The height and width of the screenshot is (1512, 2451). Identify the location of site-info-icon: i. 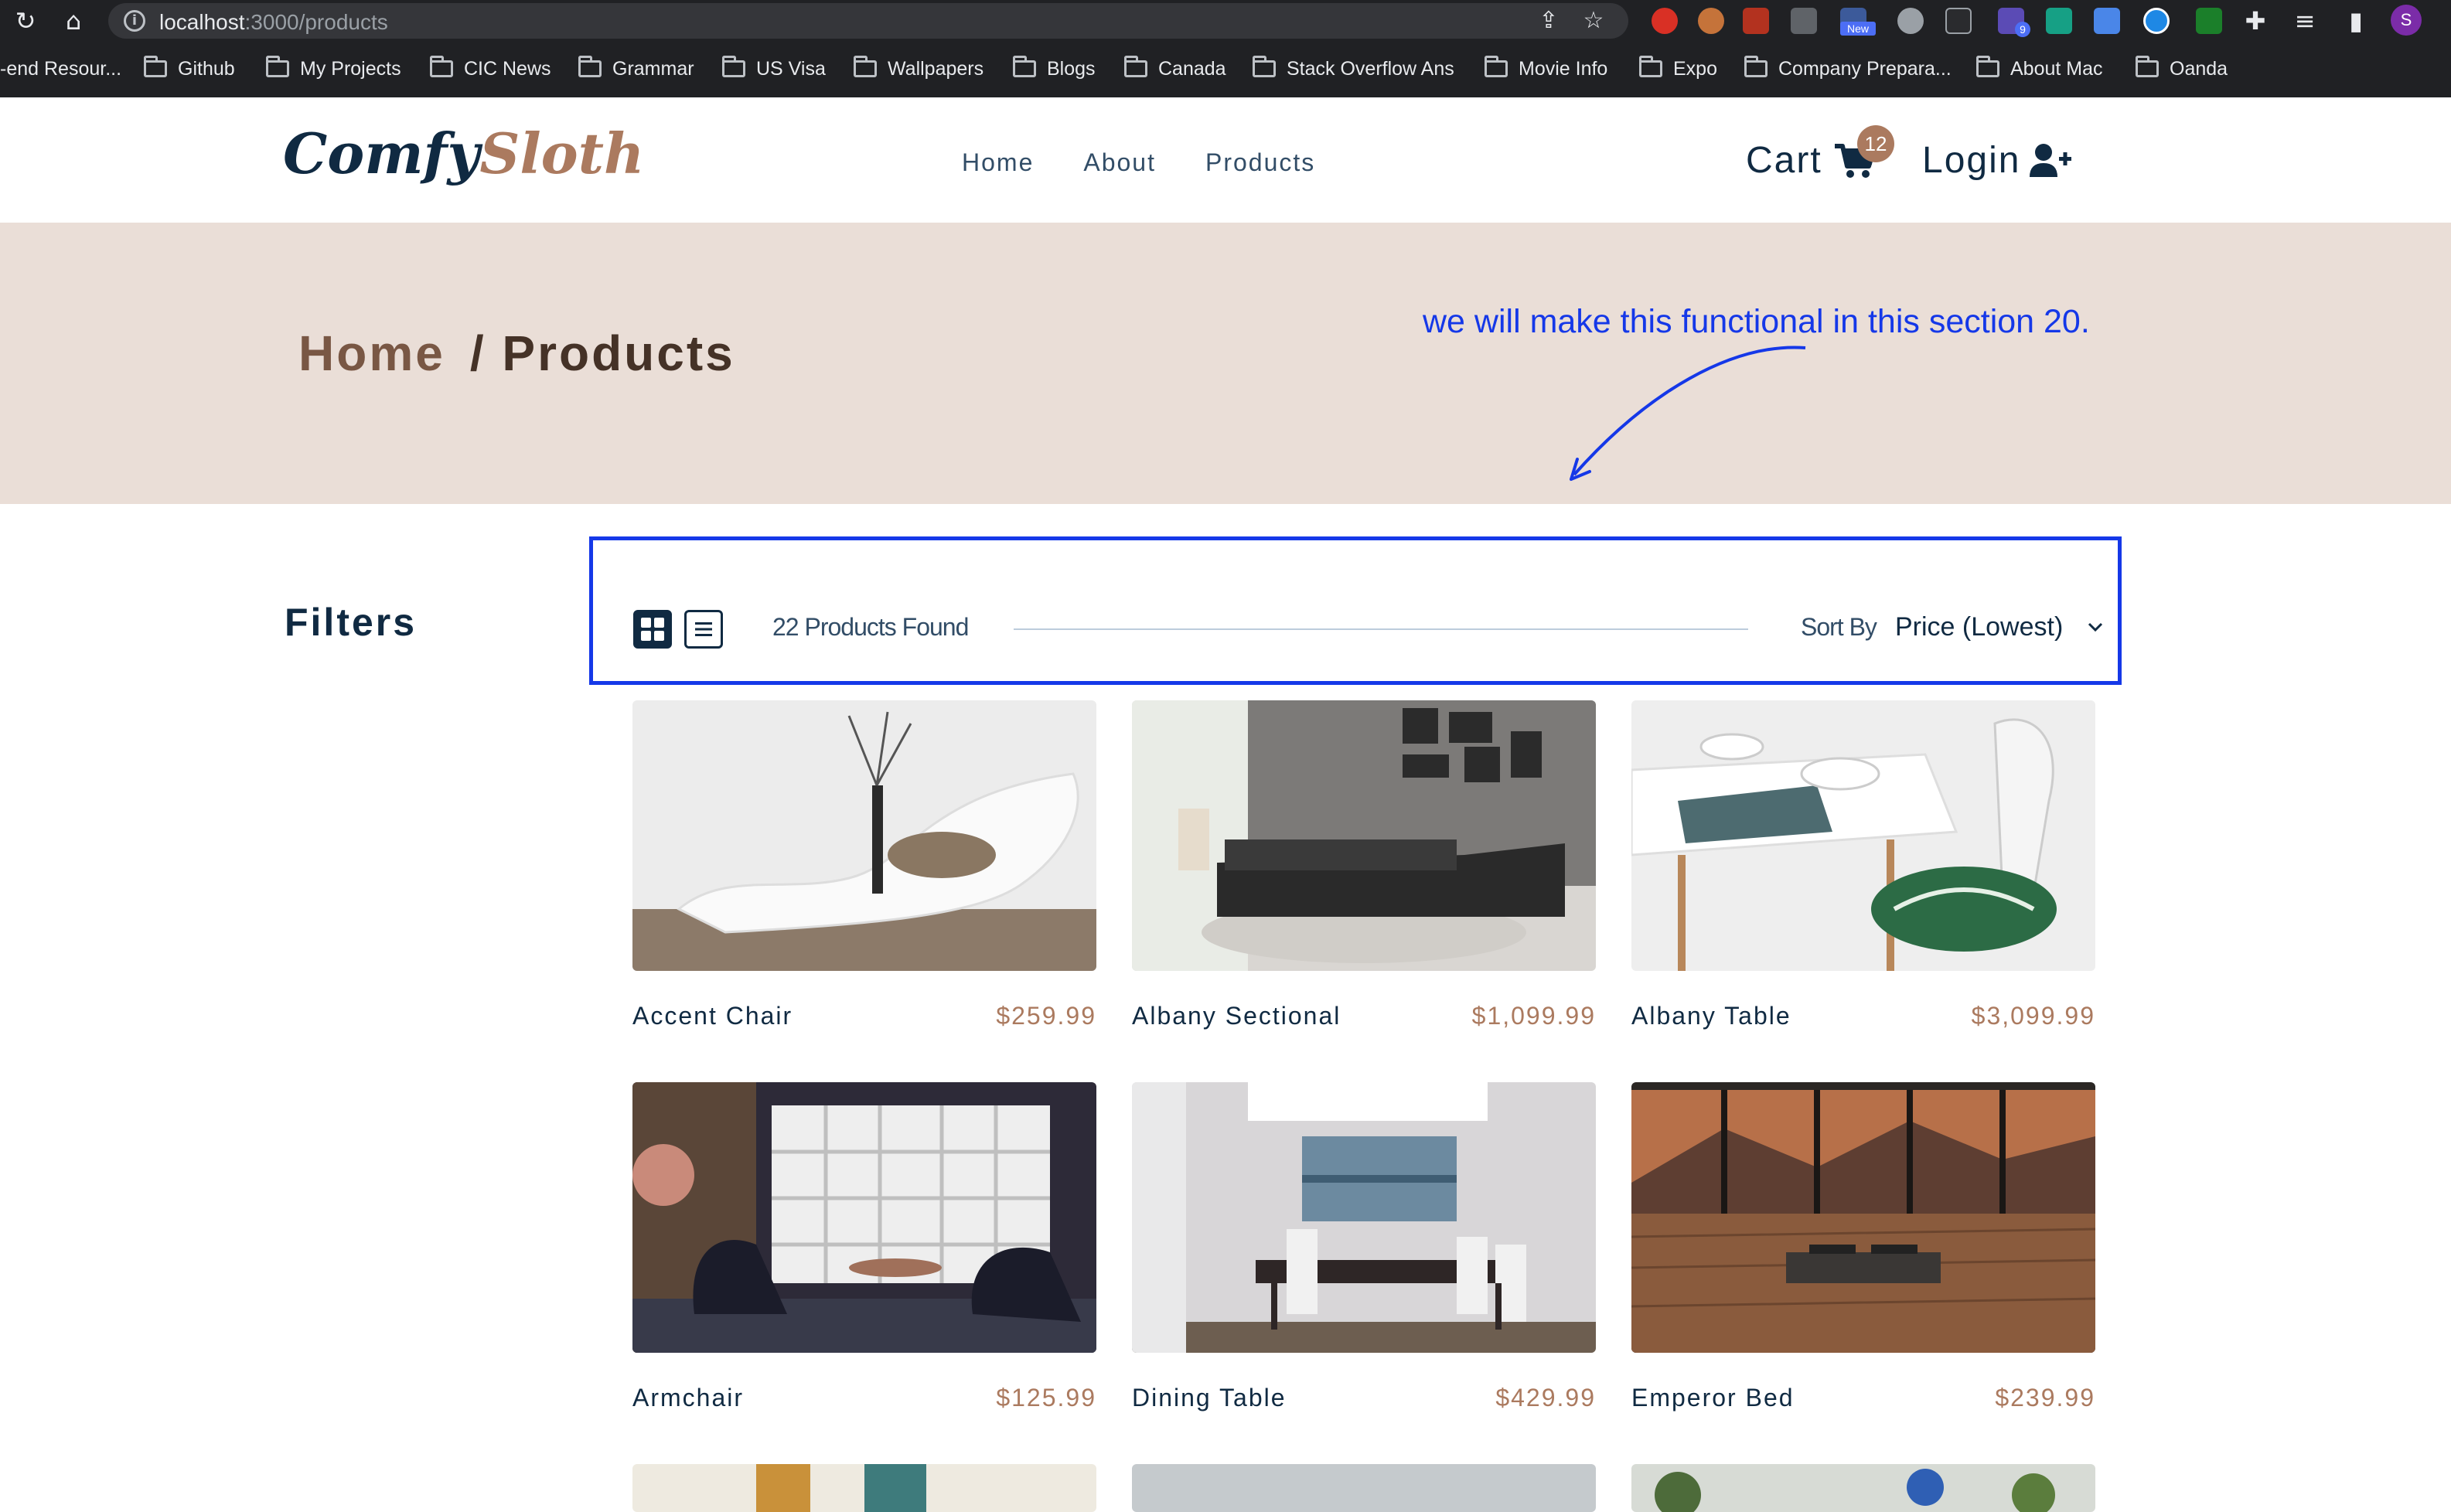
(134, 21).